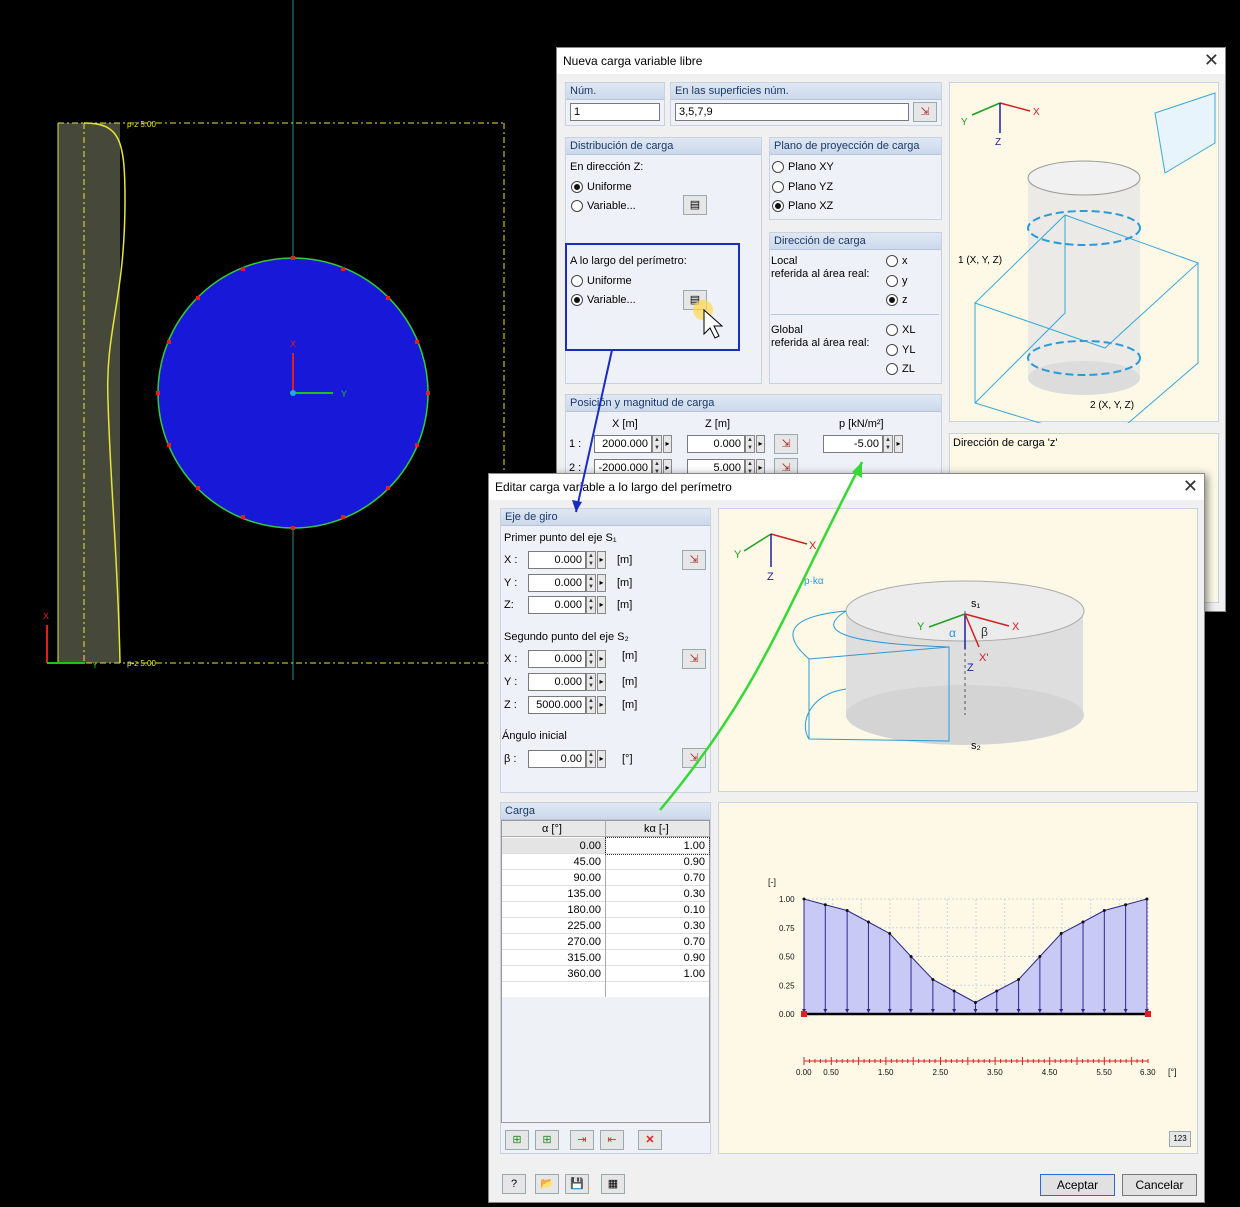 The image size is (1240, 1207). Describe the element at coordinates (601, 659) in the screenshot. I see `p2-x-arrow: ▸` at that location.